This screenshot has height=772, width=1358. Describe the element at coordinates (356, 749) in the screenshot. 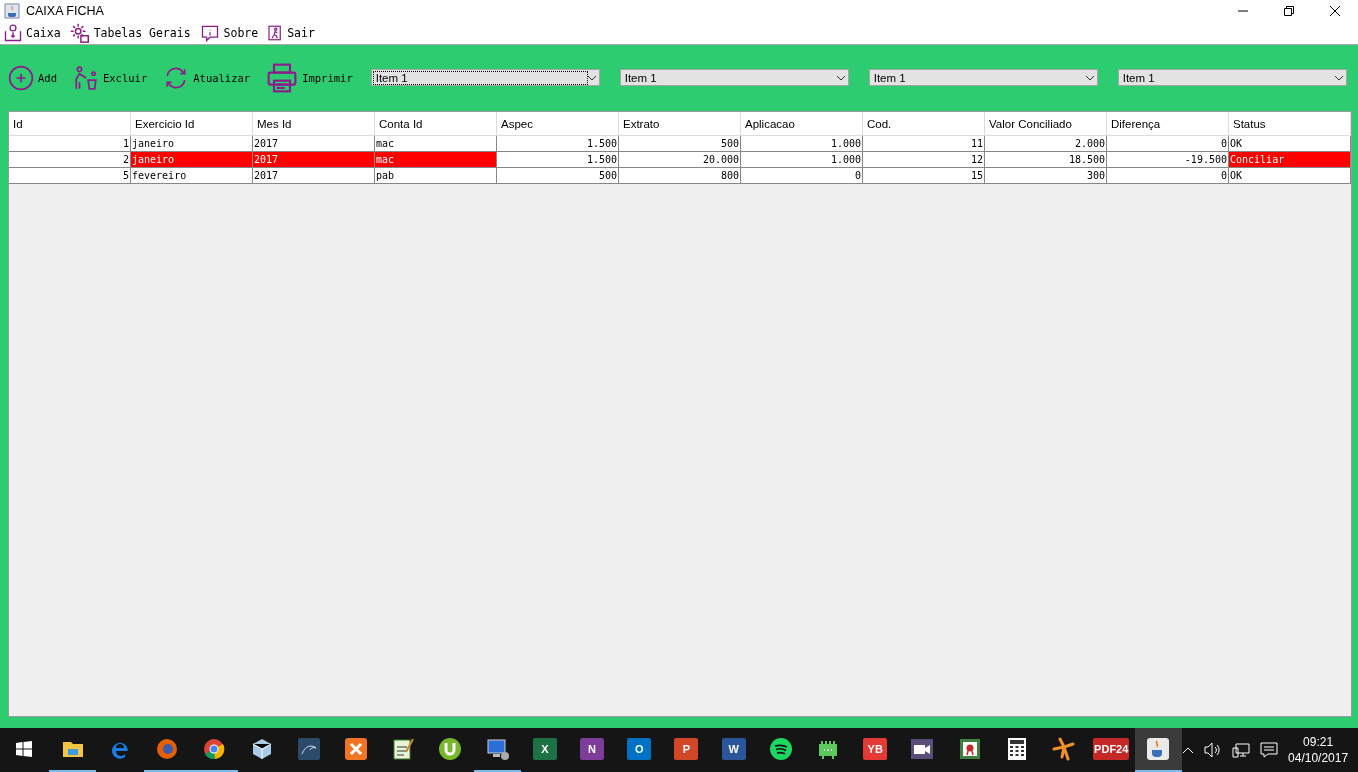

I see `xampp-icon` at that location.